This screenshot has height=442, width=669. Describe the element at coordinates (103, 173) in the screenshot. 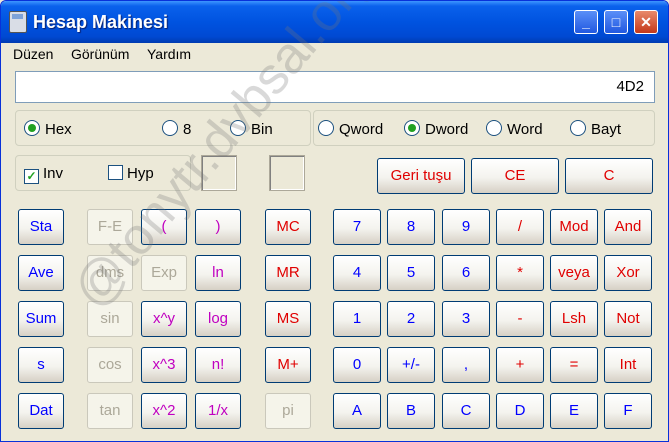

I see `inv-hyp-group: ✓ Inv Hyp` at that location.